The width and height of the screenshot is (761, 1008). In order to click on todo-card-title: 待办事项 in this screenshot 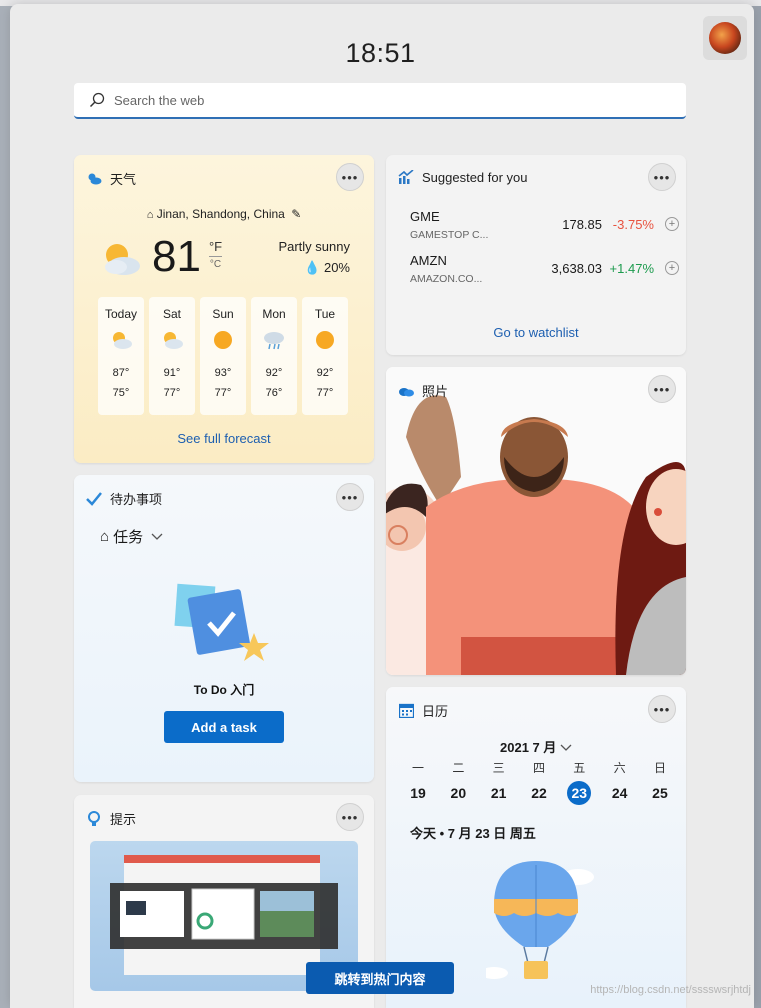, I will do `click(136, 499)`.